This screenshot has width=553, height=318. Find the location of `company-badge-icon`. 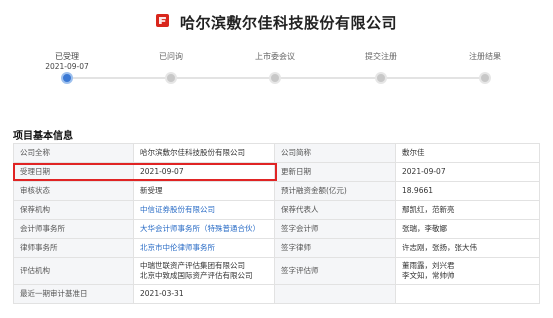

company-badge-icon is located at coordinates (162, 20).